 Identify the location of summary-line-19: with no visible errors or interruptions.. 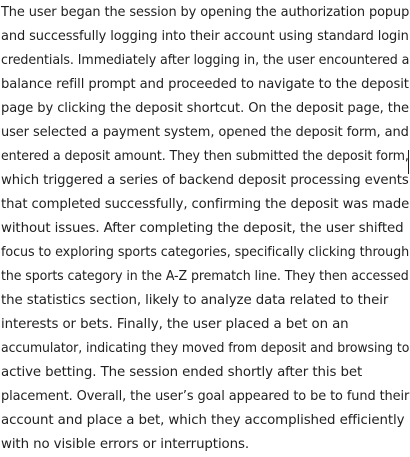
(125, 444).